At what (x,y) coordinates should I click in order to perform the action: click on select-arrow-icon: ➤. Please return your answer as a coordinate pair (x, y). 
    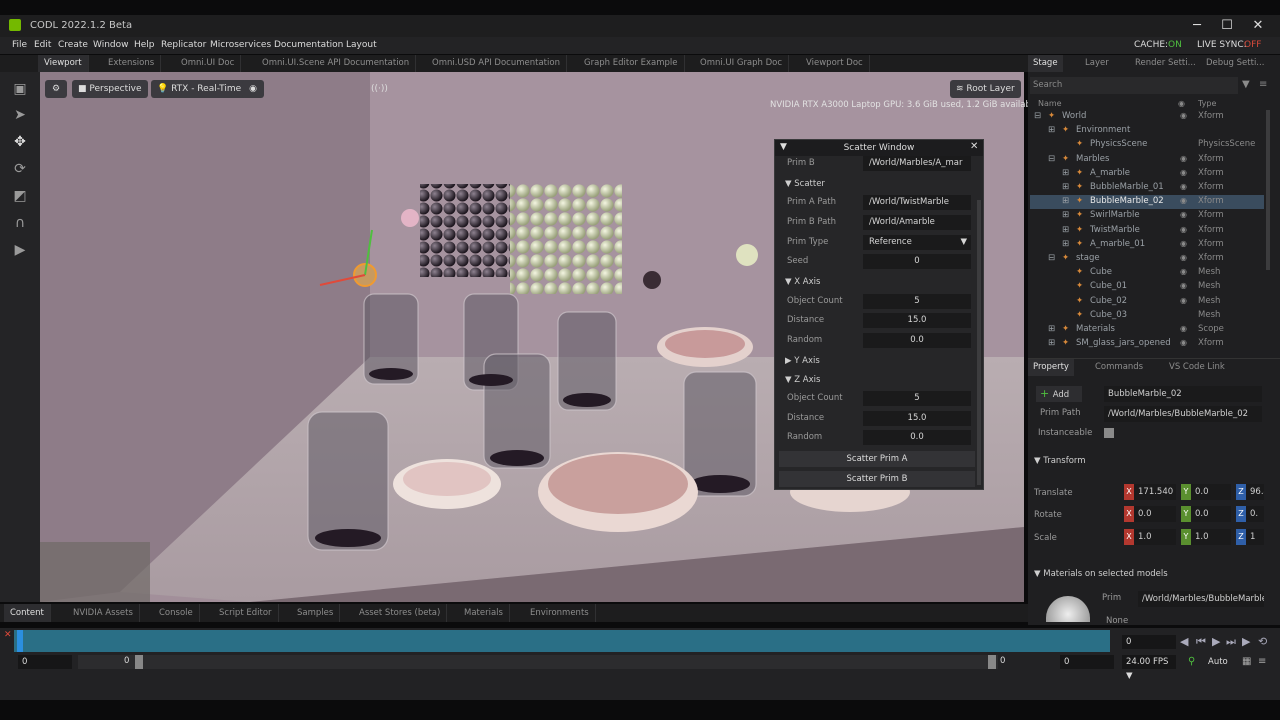
    Looking at the image, I should click on (20, 115).